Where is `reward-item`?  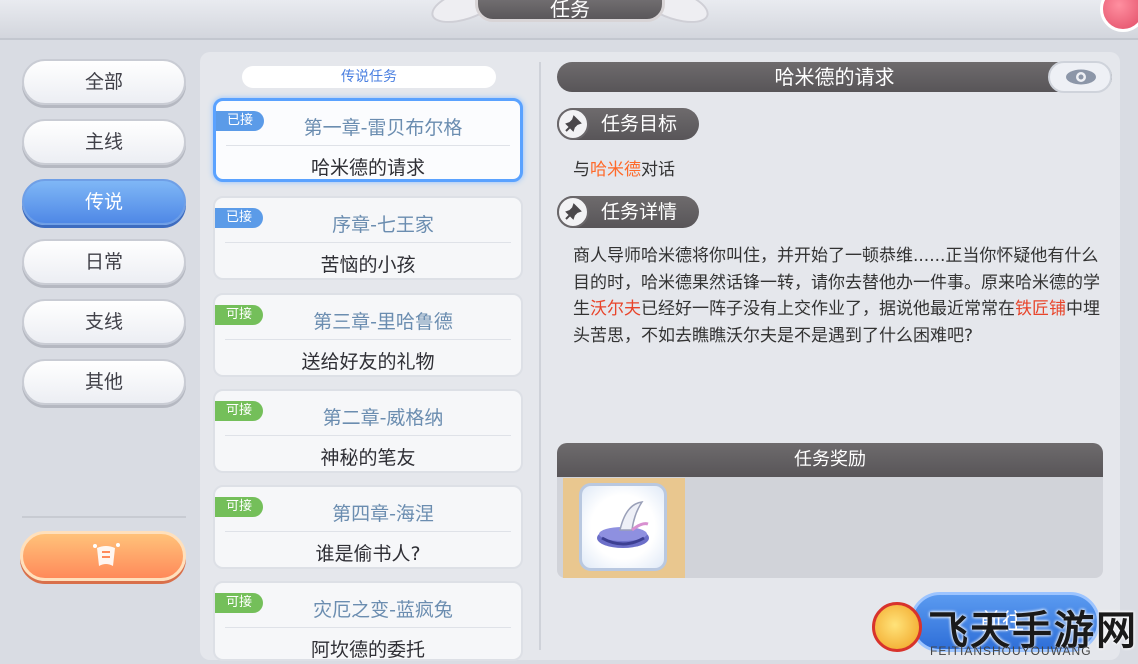
reward-item is located at coordinates (623, 527).